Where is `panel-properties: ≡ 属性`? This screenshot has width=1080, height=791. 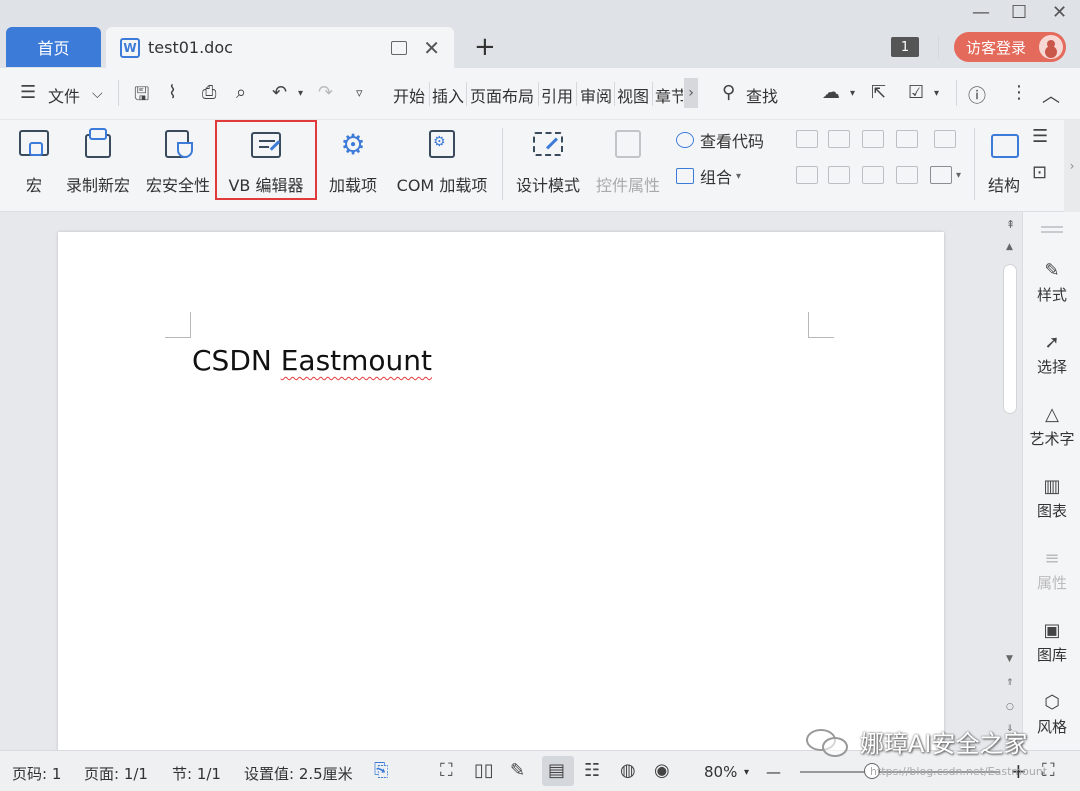 panel-properties: ≡ 属性 is located at coordinates (1051, 570).